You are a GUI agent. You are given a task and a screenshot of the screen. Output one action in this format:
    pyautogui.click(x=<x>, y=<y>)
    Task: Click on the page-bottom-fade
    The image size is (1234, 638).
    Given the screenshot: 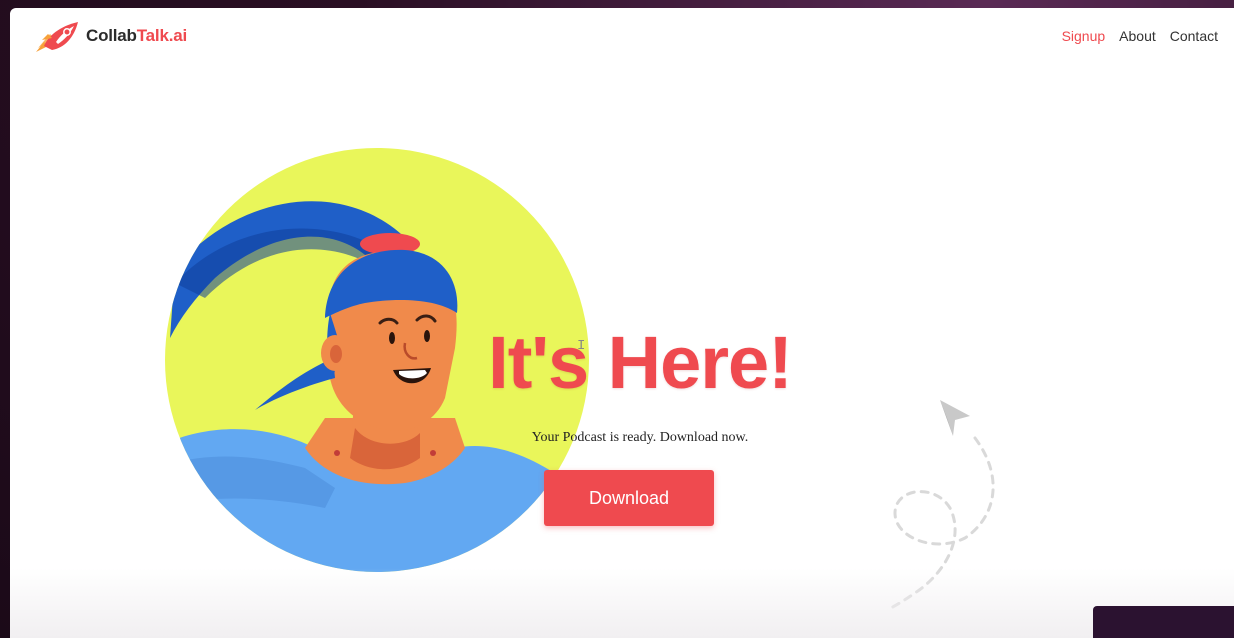 What is the action you would take?
    pyautogui.click(x=622, y=603)
    